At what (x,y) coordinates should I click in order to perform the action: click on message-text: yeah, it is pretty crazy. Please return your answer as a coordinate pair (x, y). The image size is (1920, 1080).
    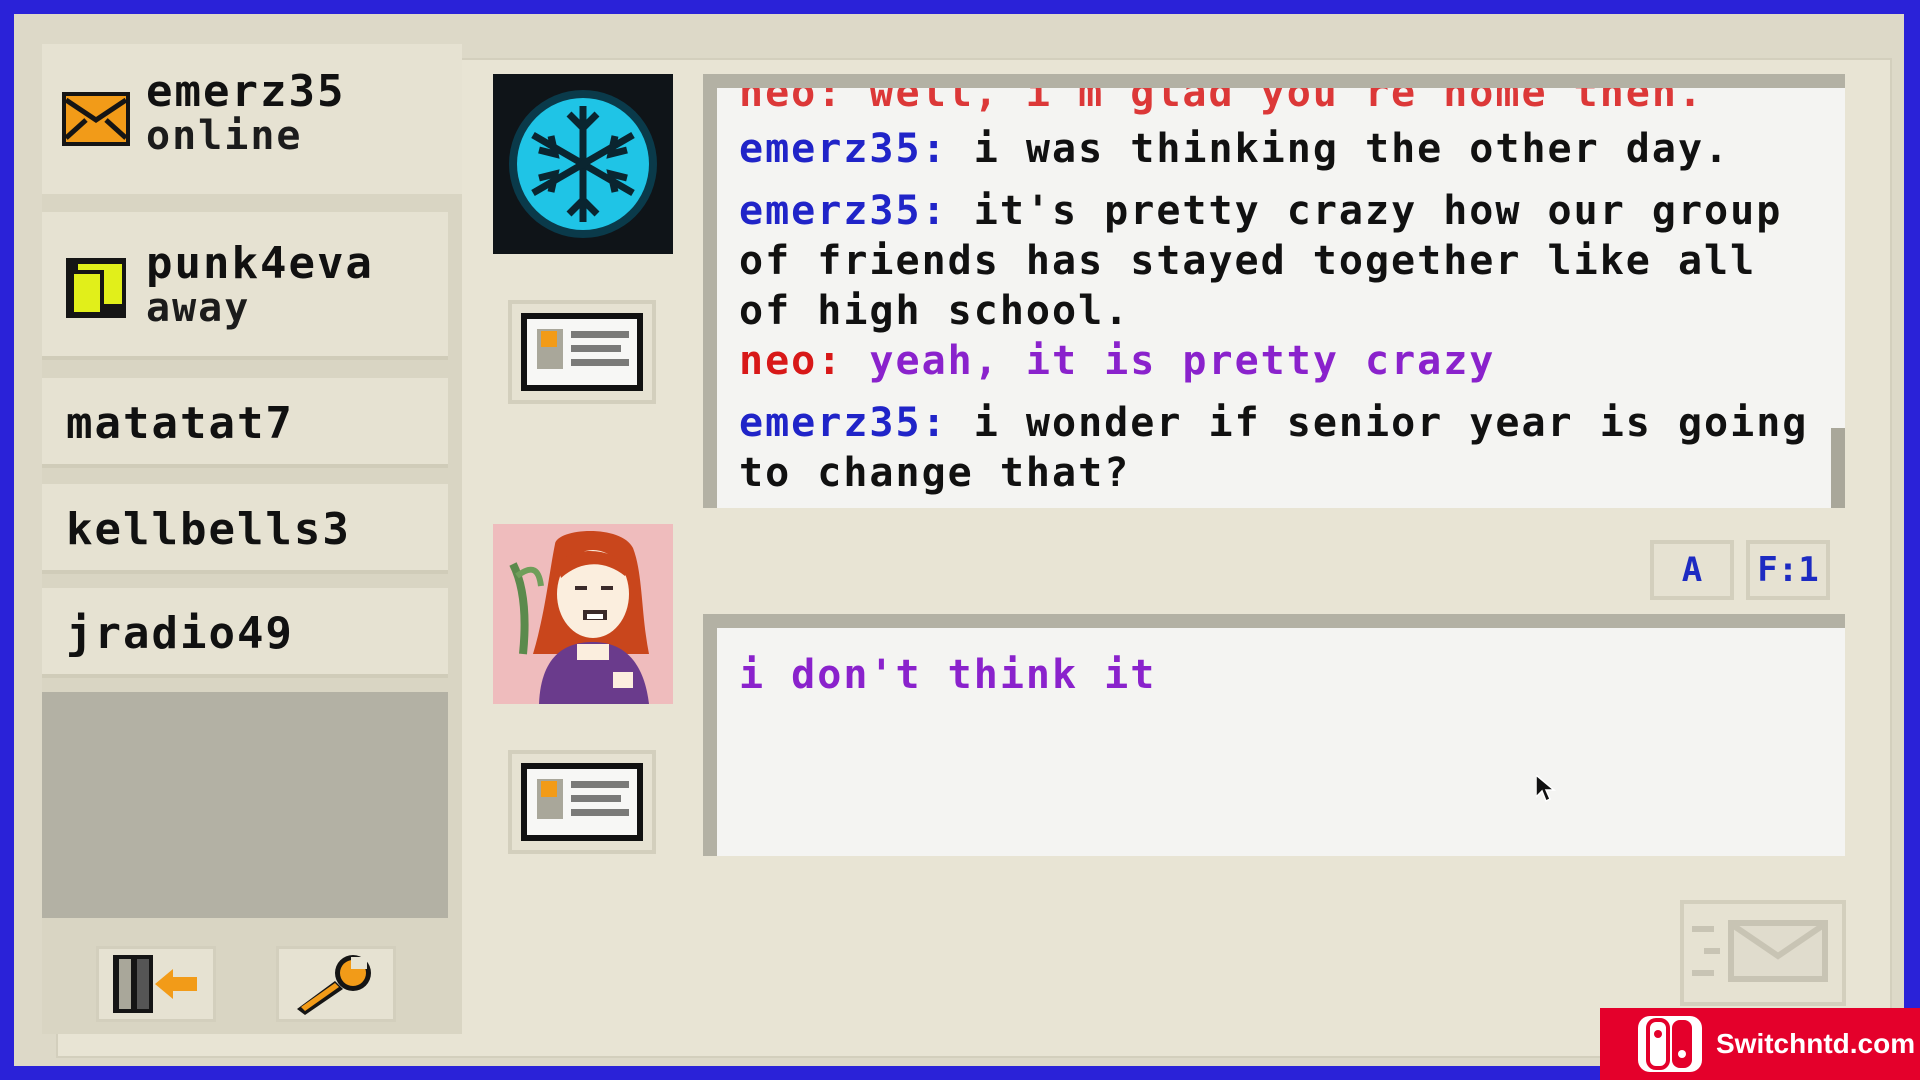
    Looking at the image, I should click on (1182, 361).